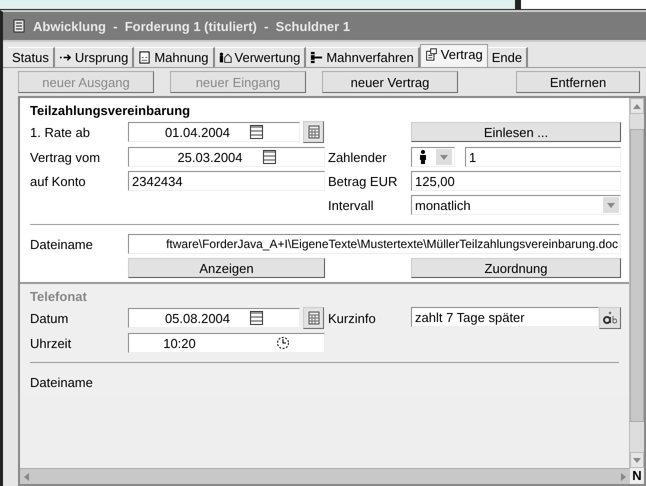 Image resolution: width=646 pixels, height=486 pixels. What do you see at coordinates (505, 317) in the screenshot?
I see `note-field: zahlt 7 Tage später` at bounding box center [505, 317].